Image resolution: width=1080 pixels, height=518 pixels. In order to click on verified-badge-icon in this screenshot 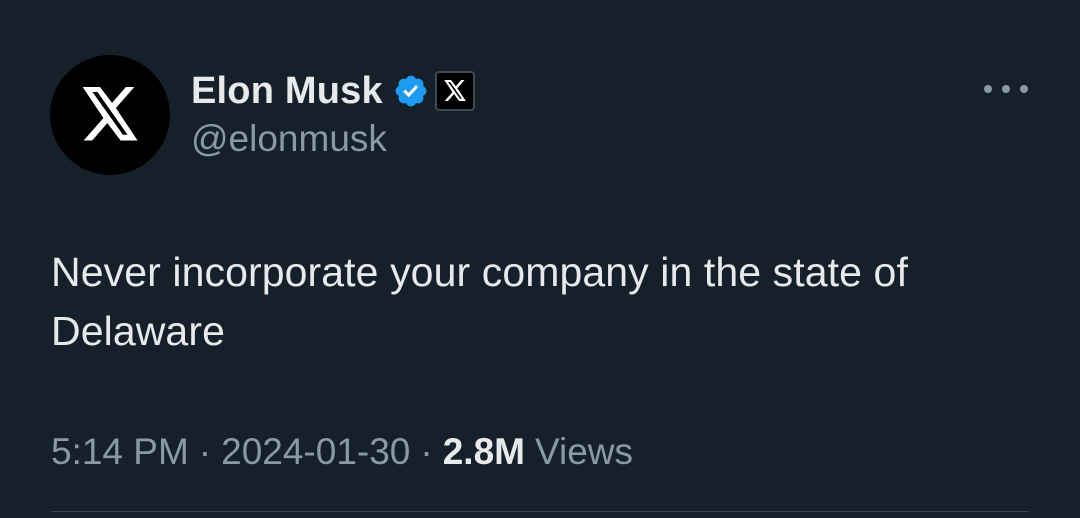, I will do `click(411, 91)`.